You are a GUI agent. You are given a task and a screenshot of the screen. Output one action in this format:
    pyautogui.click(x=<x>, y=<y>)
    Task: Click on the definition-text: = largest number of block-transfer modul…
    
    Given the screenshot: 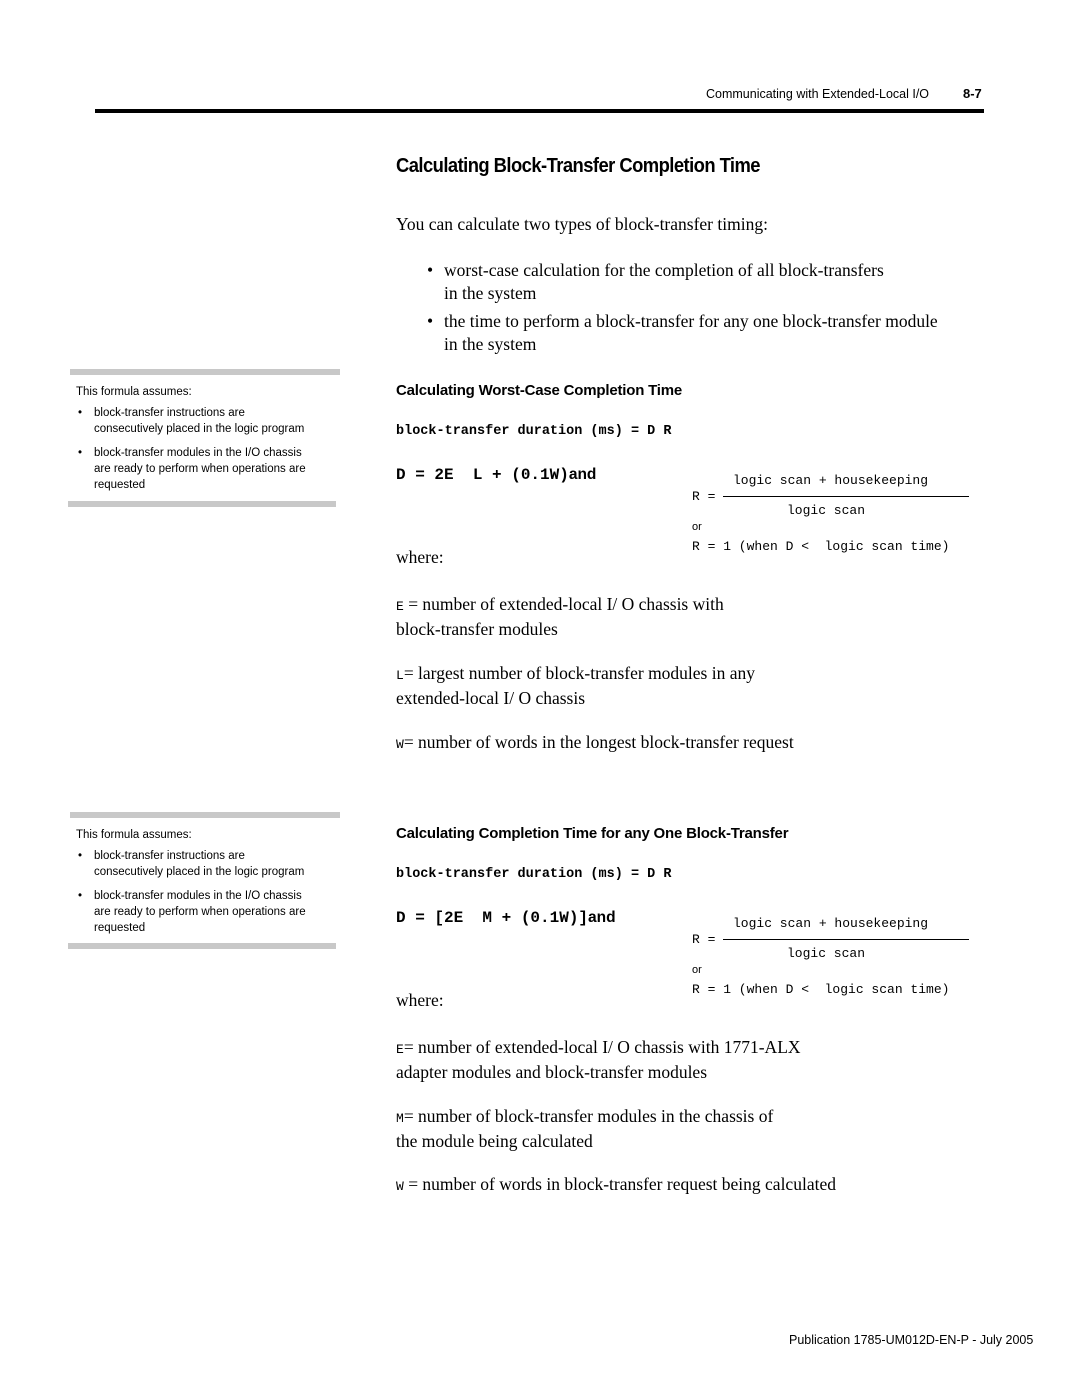 What is the action you would take?
    pyautogui.click(x=579, y=673)
    